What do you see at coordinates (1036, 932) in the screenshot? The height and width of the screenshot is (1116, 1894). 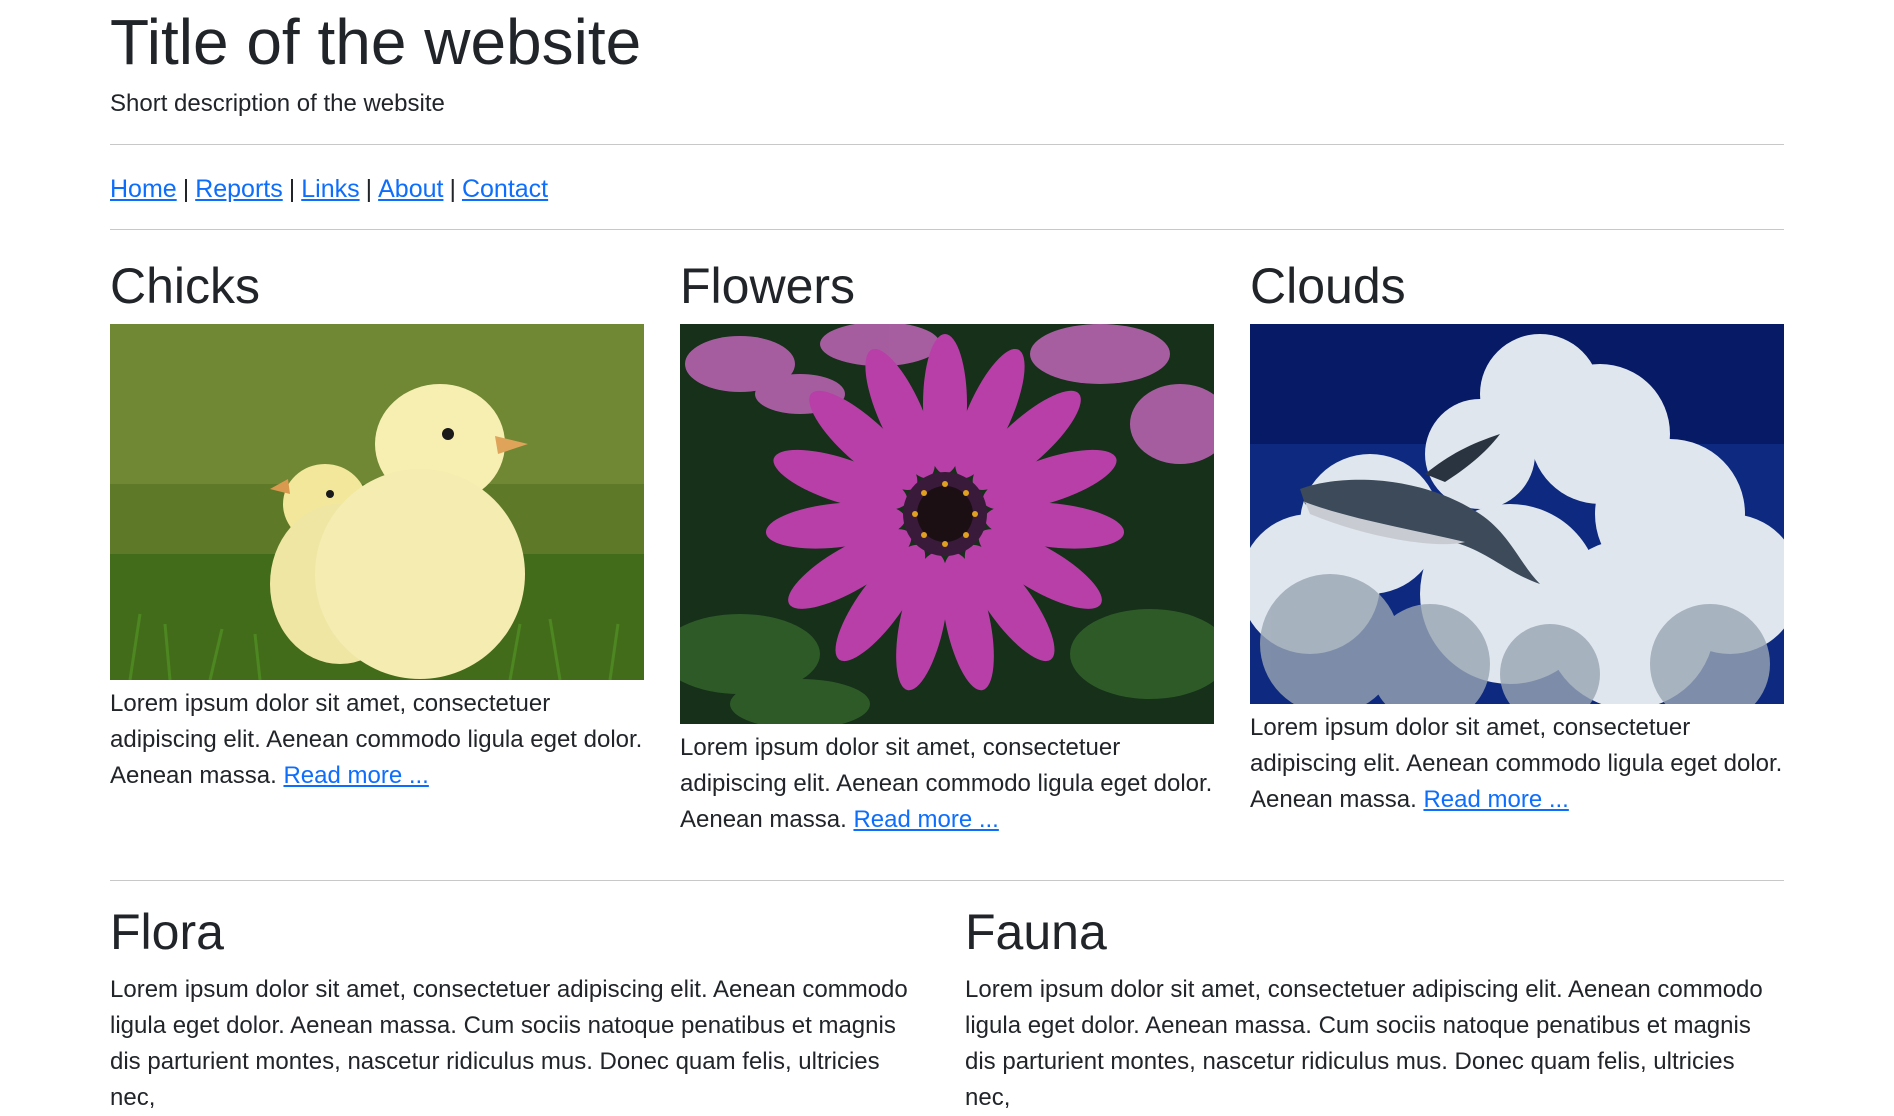 I see `section-title: Fauna` at bounding box center [1036, 932].